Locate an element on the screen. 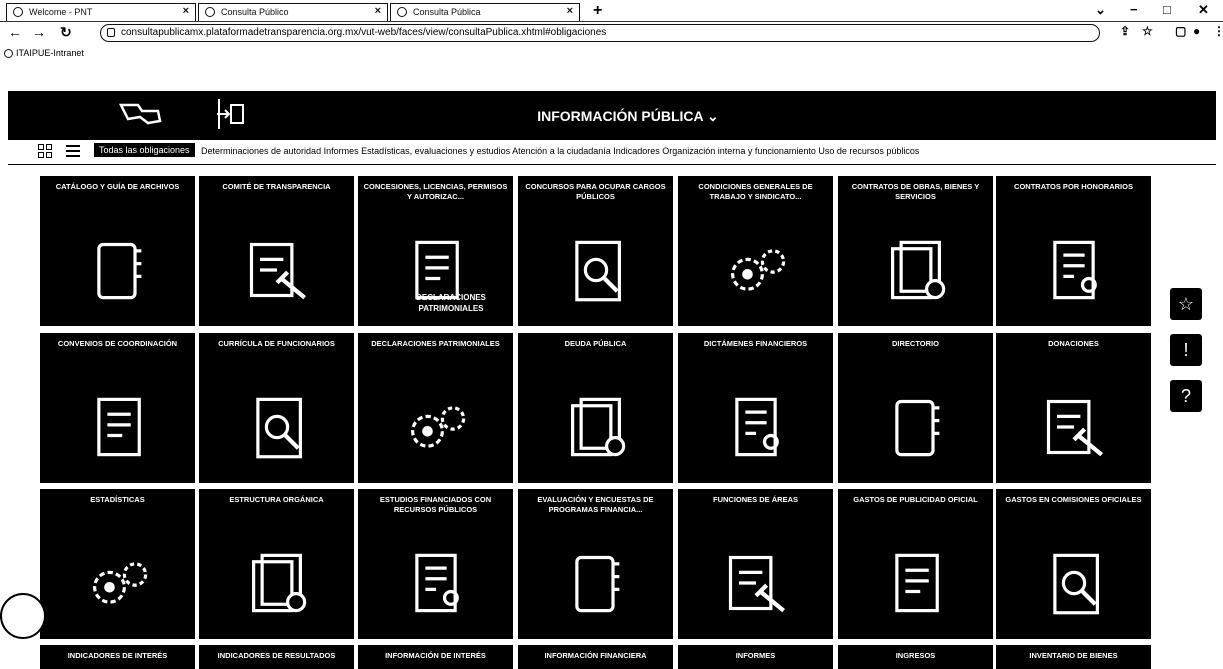 This screenshot has width=1223, height=669. reload-icon: ↻ is located at coordinates (66, 32).